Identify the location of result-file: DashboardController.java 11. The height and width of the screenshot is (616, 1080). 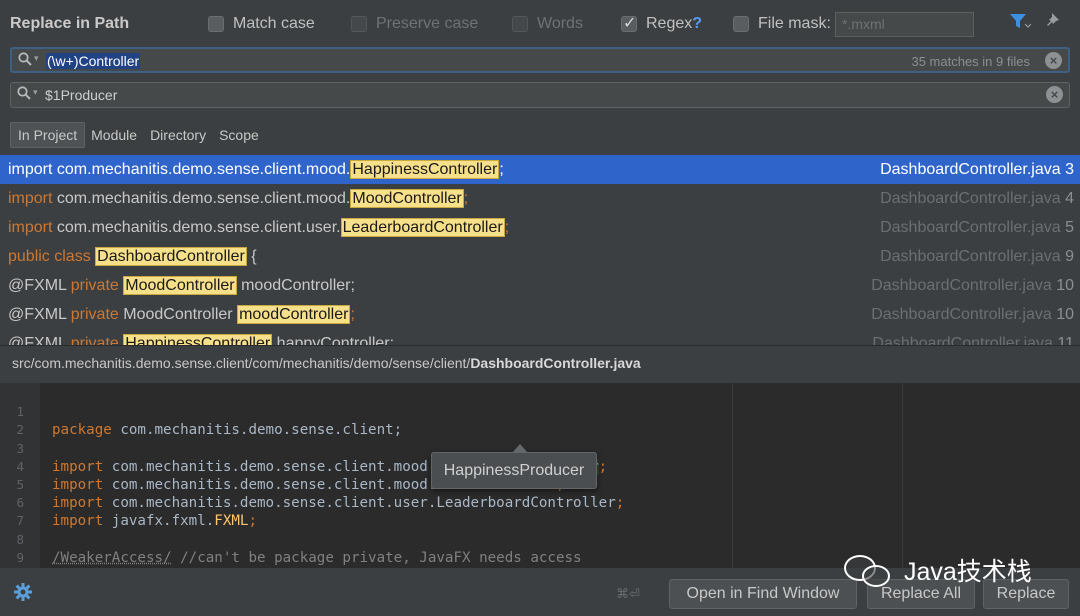
(973, 337).